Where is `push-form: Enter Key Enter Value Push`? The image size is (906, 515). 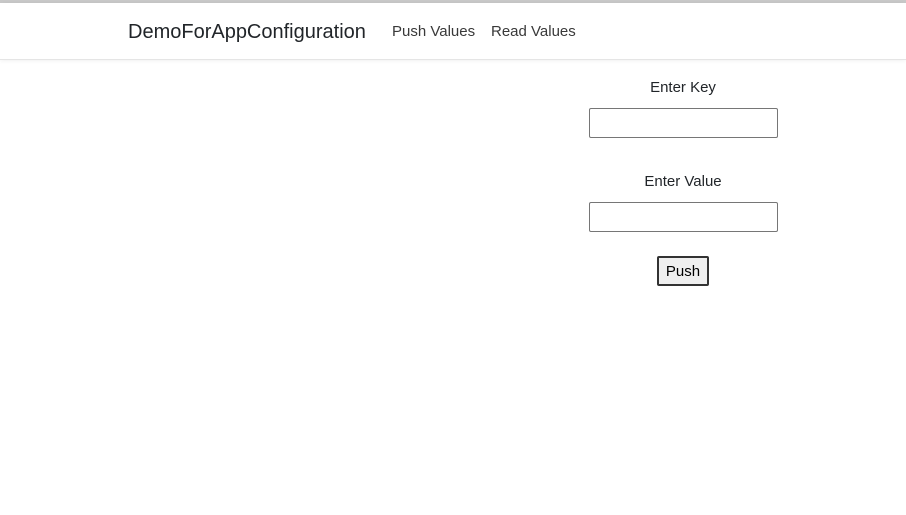
push-form: Enter Key Enter Value Push is located at coordinates (683, 182).